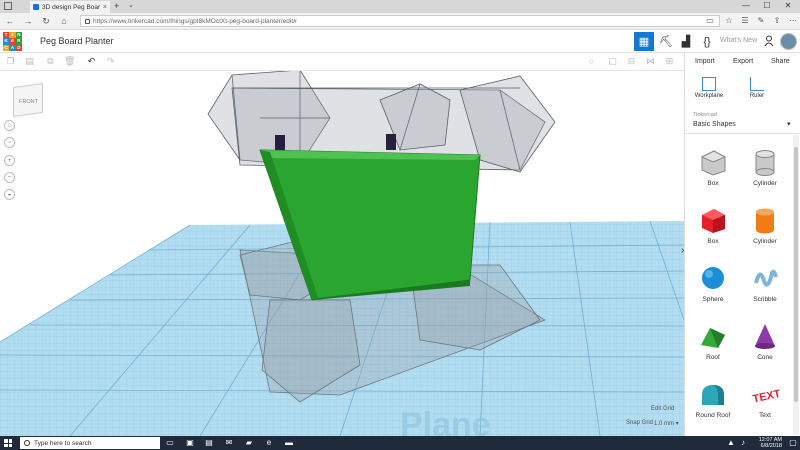 The image size is (800, 450). I want to click on taskbar-search: Type here to search, so click(90, 443).